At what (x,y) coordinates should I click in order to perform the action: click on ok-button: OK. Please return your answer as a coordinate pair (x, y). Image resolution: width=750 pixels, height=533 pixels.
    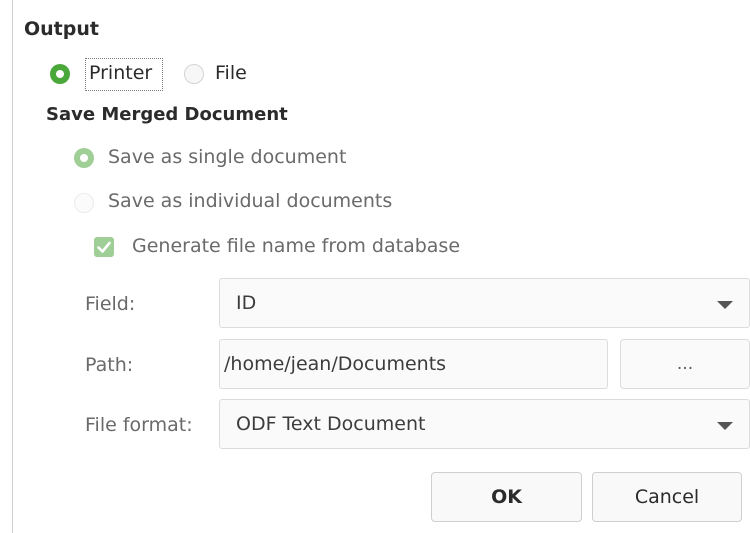
    Looking at the image, I should click on (506, 497).